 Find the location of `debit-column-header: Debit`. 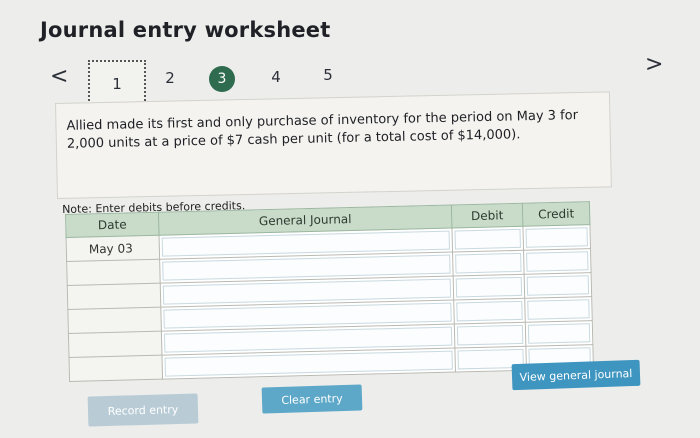

debit-column-header: Debit is located at coordinates (487, 216).